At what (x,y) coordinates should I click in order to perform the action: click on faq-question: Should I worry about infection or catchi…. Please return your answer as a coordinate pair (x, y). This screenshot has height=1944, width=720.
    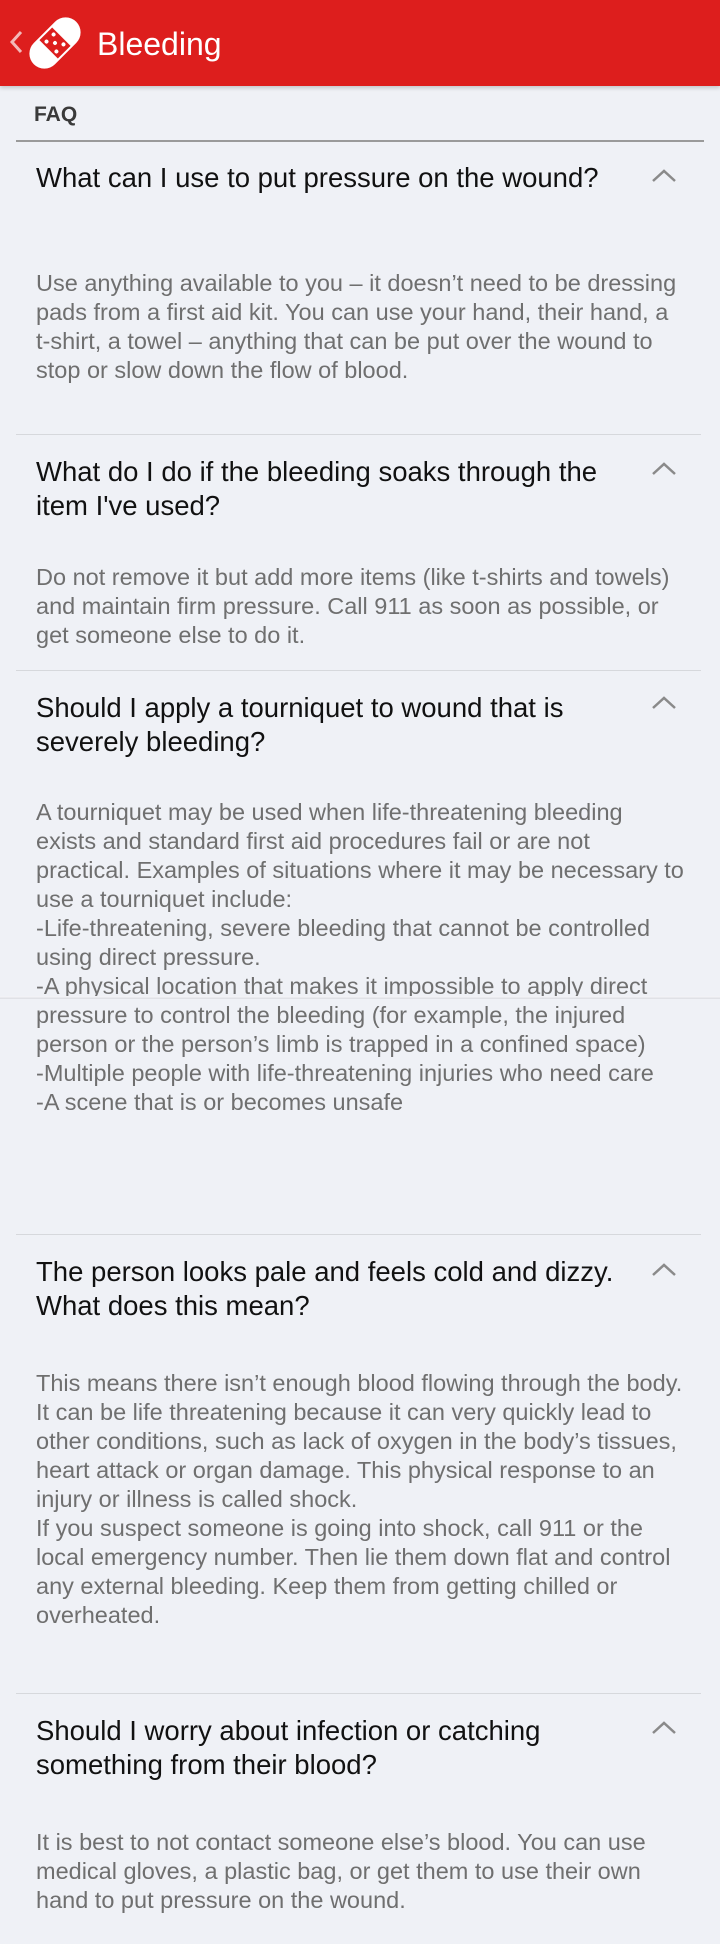
    Looking at the image, I should click on (338, 1748).